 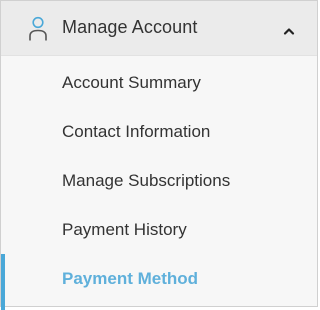 I want to click on menu-item-label: Contact Information, so click(x=136, y=131).